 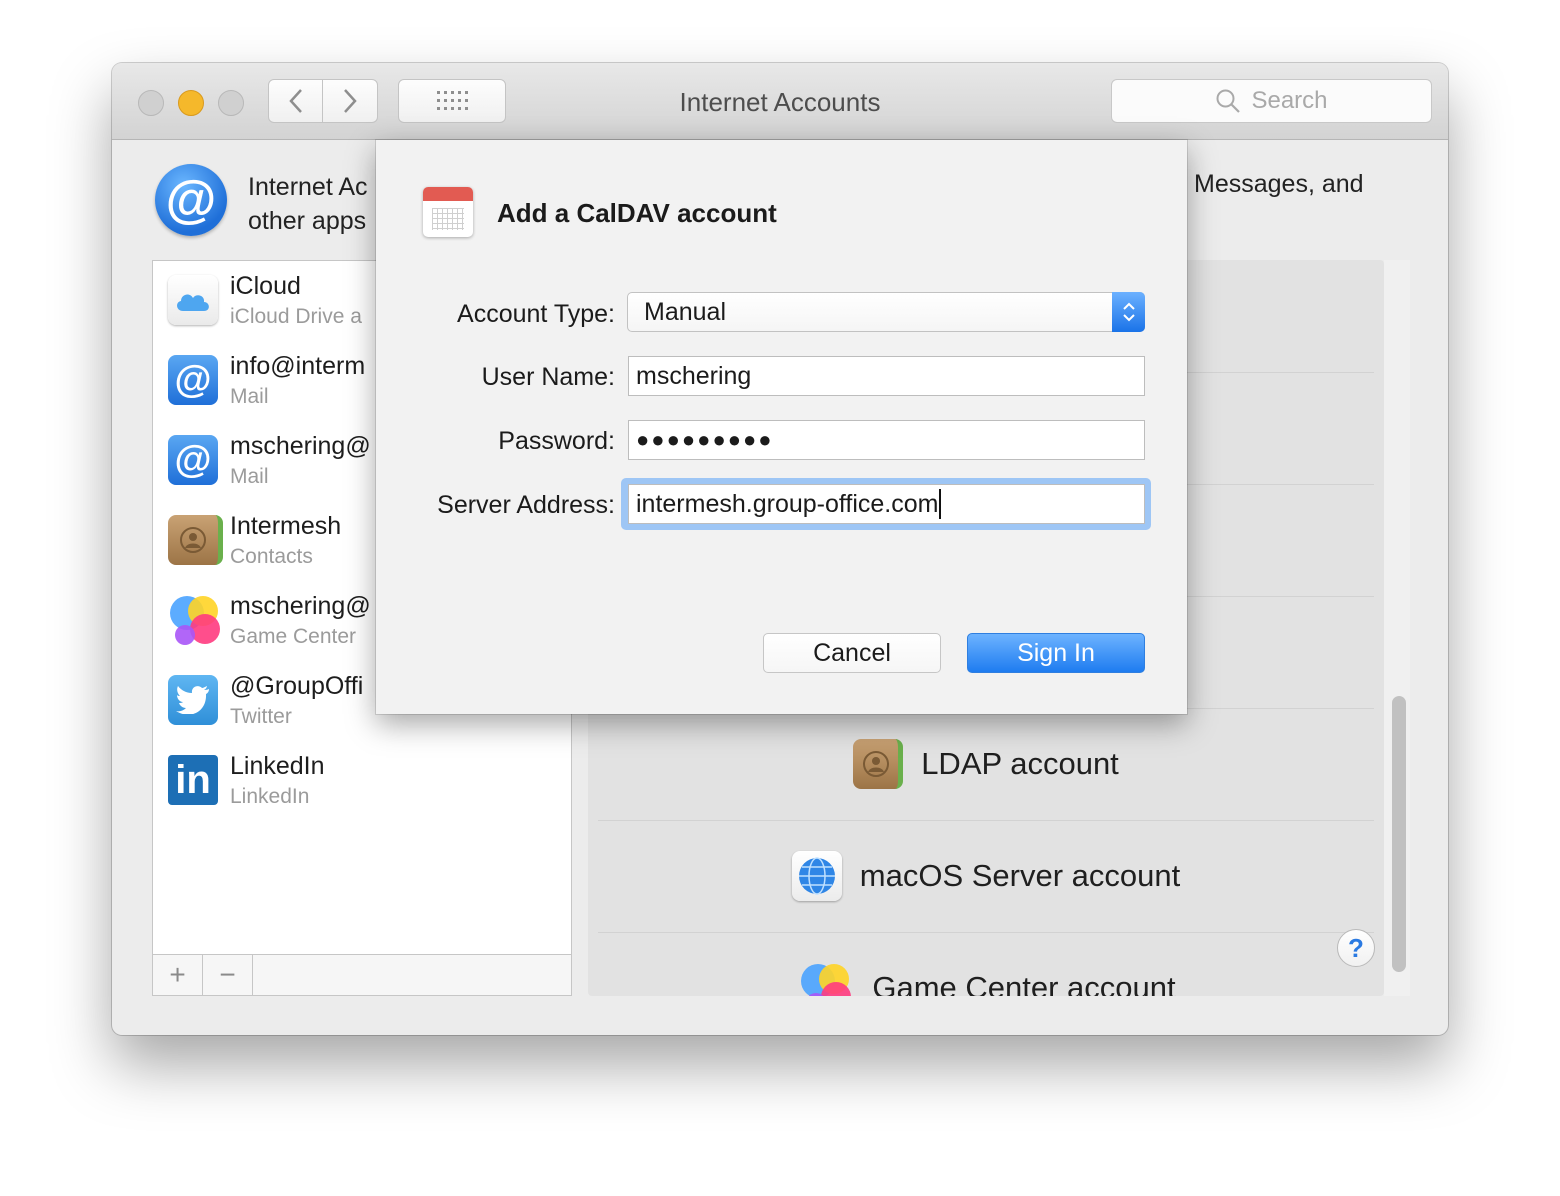 I want to click on server-address-label: Server Address:, so click(x=526, y=505).